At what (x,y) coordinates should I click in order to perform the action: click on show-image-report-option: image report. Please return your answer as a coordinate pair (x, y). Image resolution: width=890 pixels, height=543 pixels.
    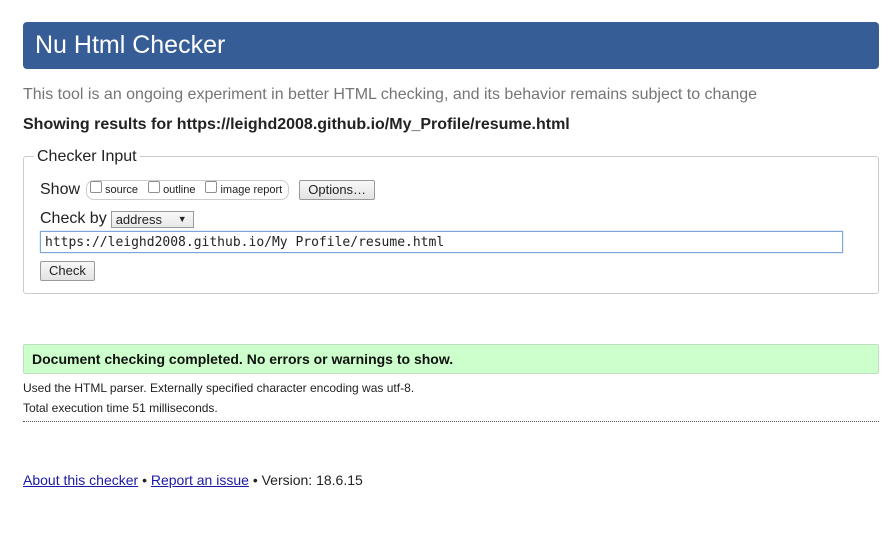
    Looking at the image, I should click on (244, 188).